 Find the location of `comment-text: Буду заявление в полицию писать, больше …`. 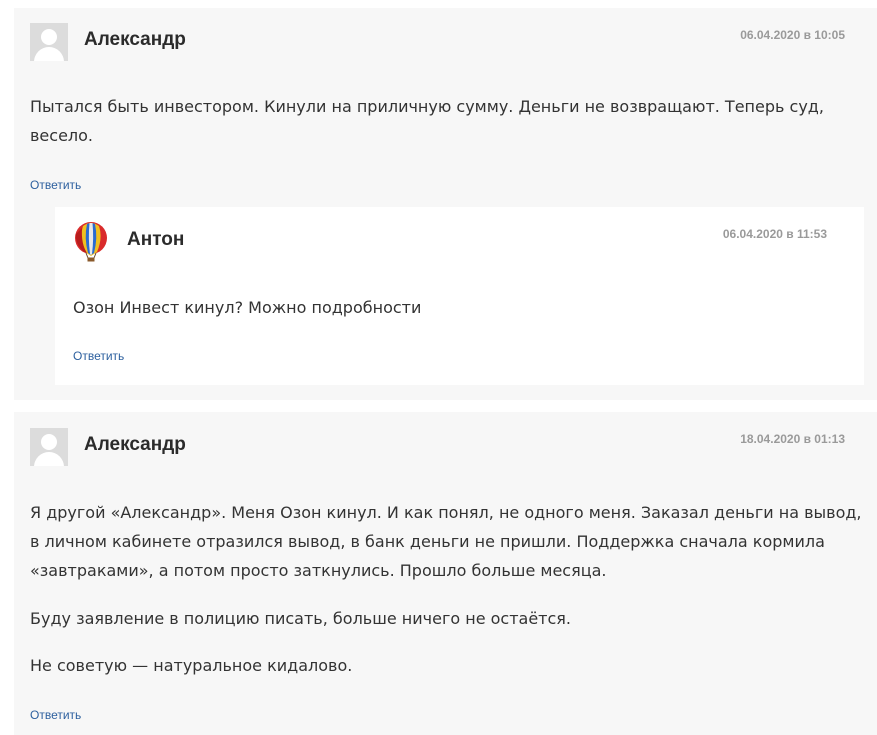

comment-text: Буду заявление в полицию писать, больше … is located at coordinates (300, 618).